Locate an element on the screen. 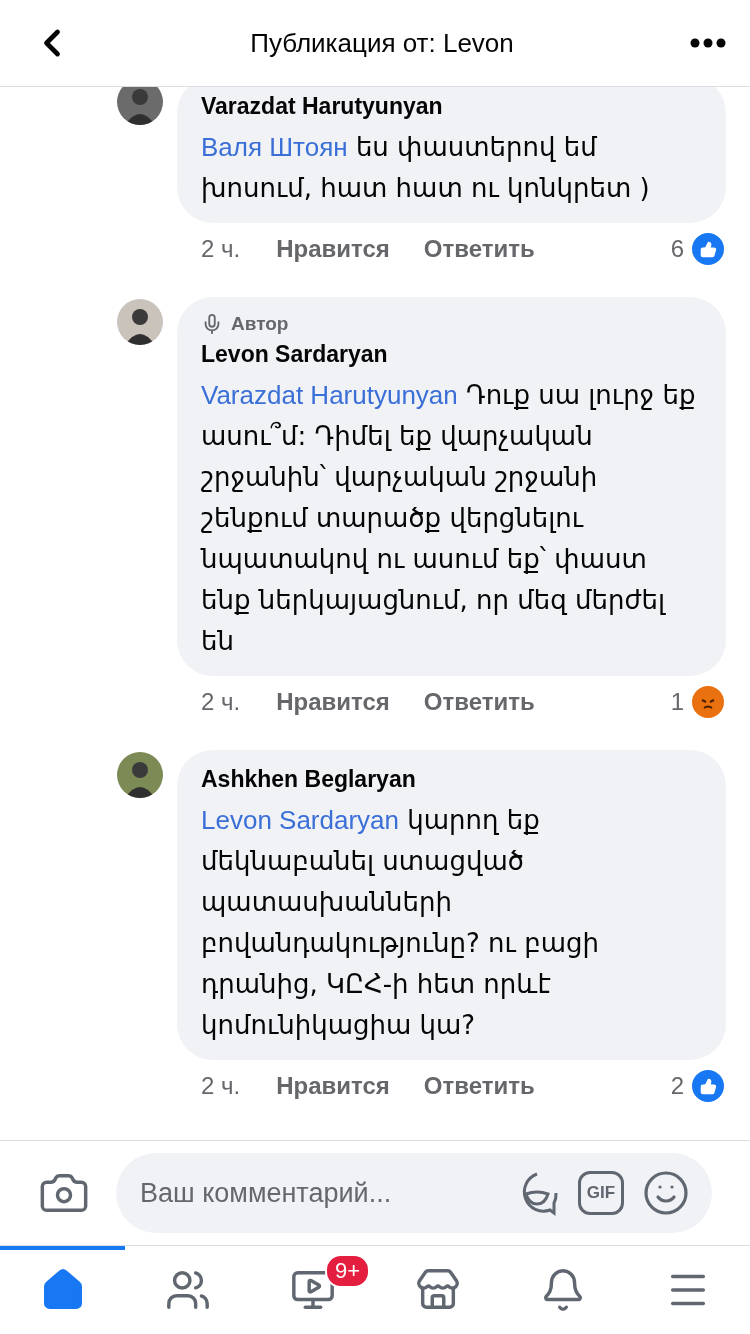  mention-link: Валя Штоян is located at coordinates (274, 147).